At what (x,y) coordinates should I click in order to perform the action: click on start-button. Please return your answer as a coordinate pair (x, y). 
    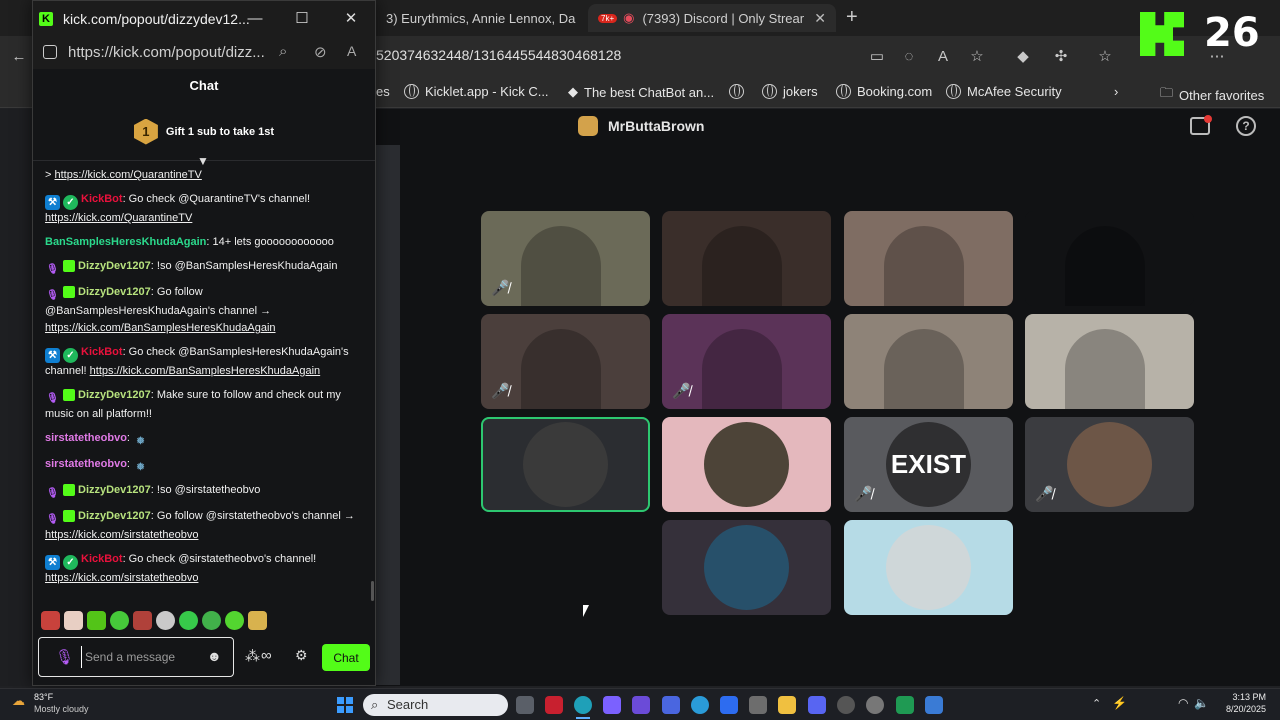
    Looking at the image, I should click on (345, 705).